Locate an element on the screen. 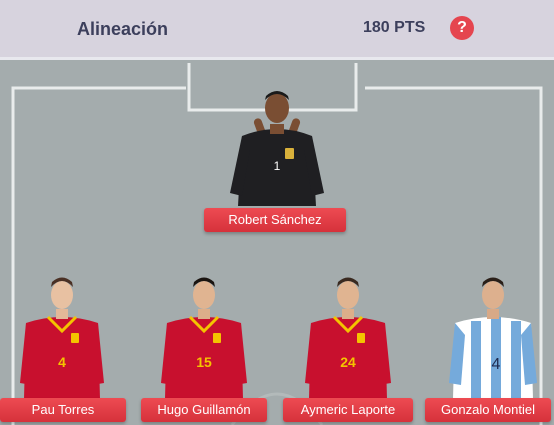  player-photo: 1 is located at coordinates (277, 148).